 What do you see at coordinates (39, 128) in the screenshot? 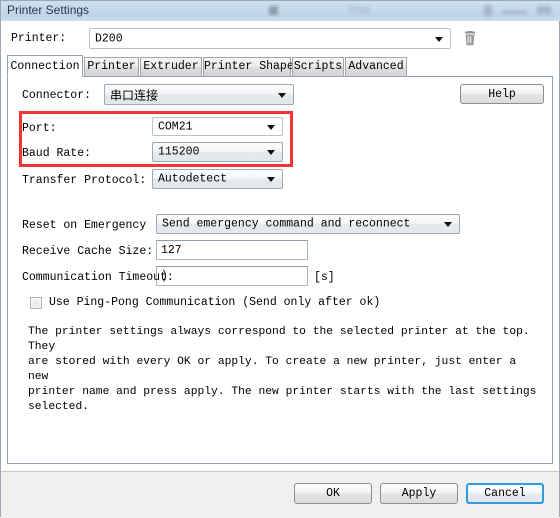
I see `port-label: Port:` at bounding box center [39, 128].